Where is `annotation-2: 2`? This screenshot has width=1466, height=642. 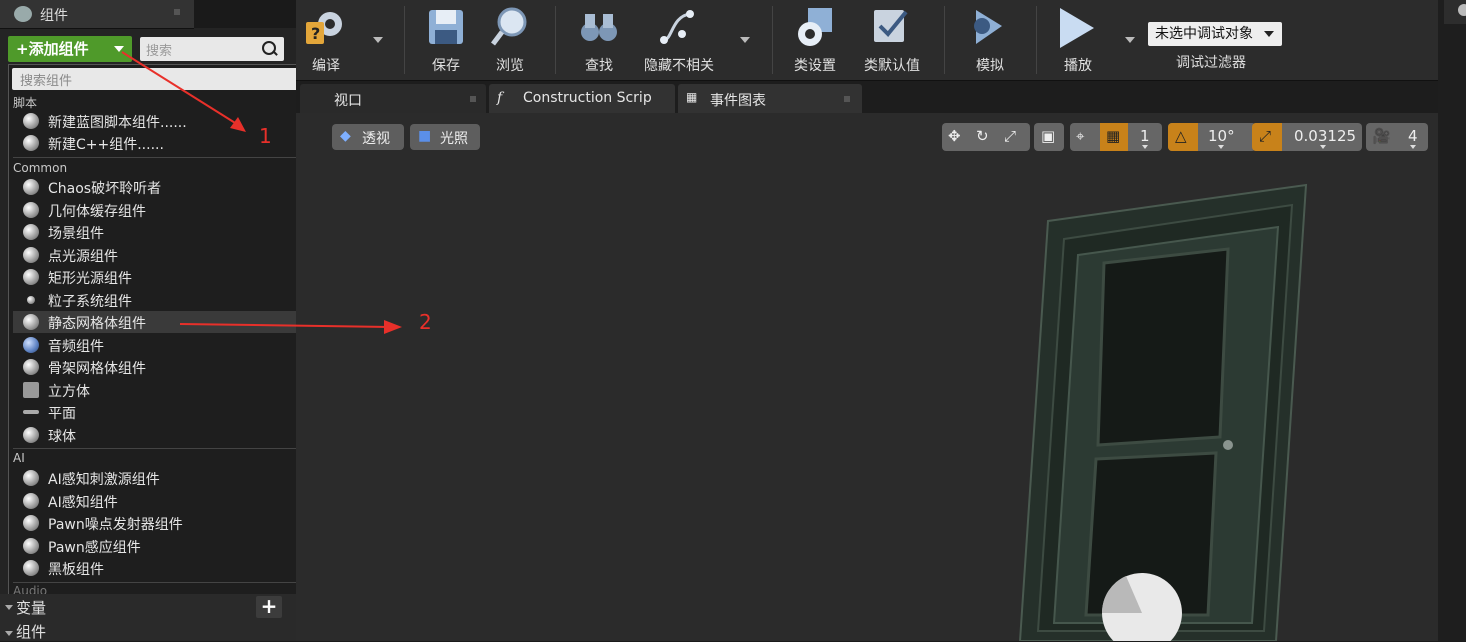 annotation-2: 2 is located at coordinates (425, 322).